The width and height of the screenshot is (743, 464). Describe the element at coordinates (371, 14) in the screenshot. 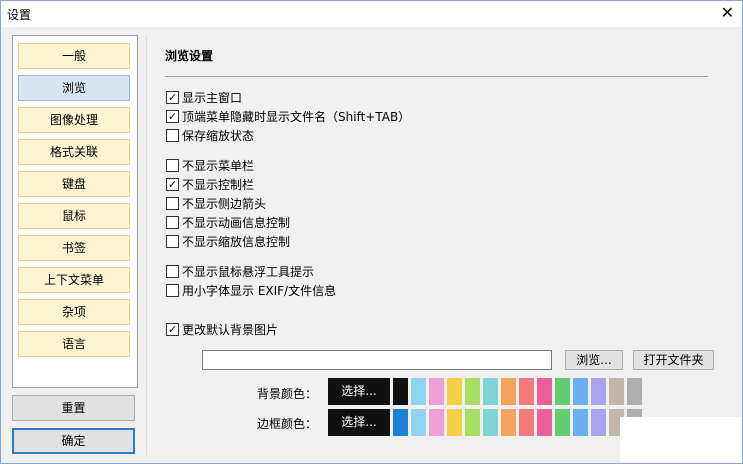

I see `title-bar: 设置 ✕` at that location.